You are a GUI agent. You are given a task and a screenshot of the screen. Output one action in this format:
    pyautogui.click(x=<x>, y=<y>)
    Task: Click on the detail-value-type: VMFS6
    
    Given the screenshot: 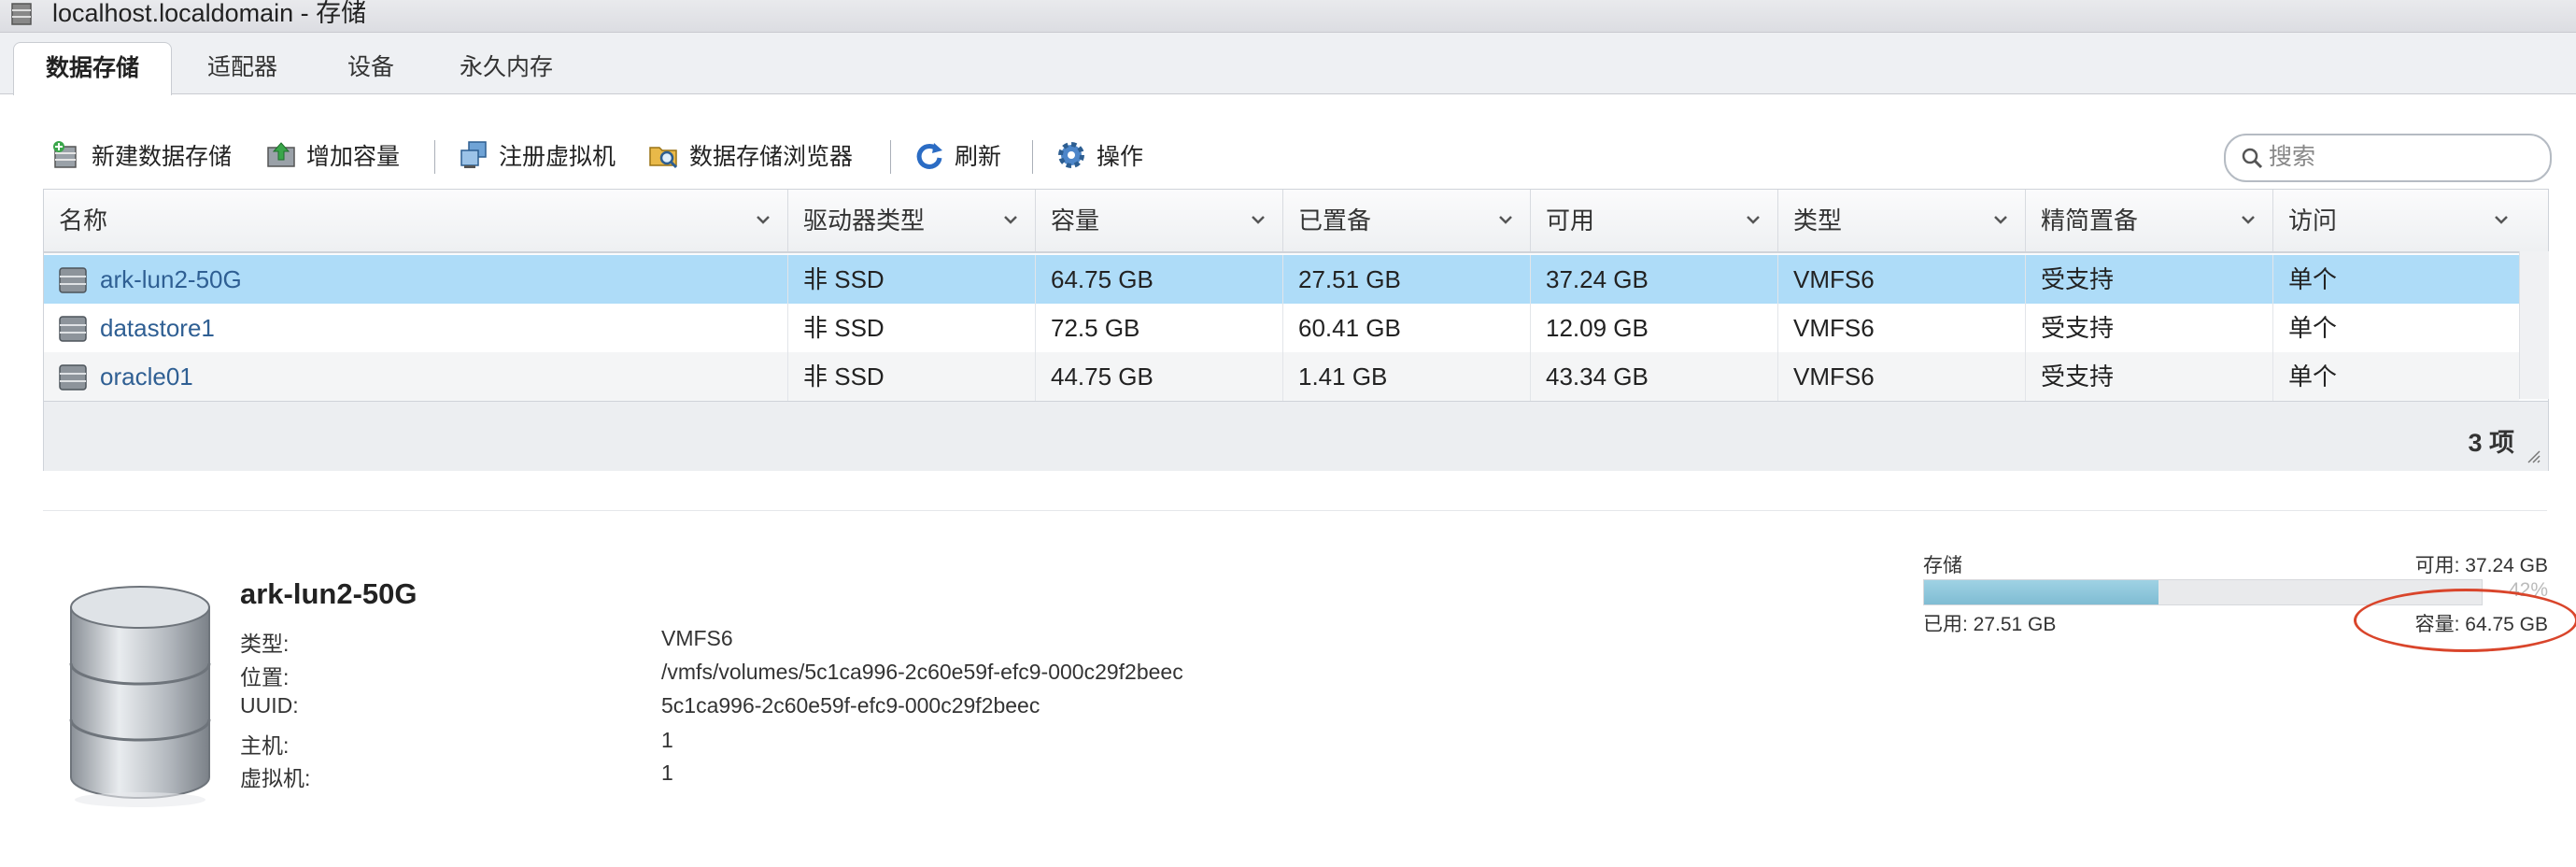 What is the action you would take?
    pyautogui.click(x=697, y=638)
    